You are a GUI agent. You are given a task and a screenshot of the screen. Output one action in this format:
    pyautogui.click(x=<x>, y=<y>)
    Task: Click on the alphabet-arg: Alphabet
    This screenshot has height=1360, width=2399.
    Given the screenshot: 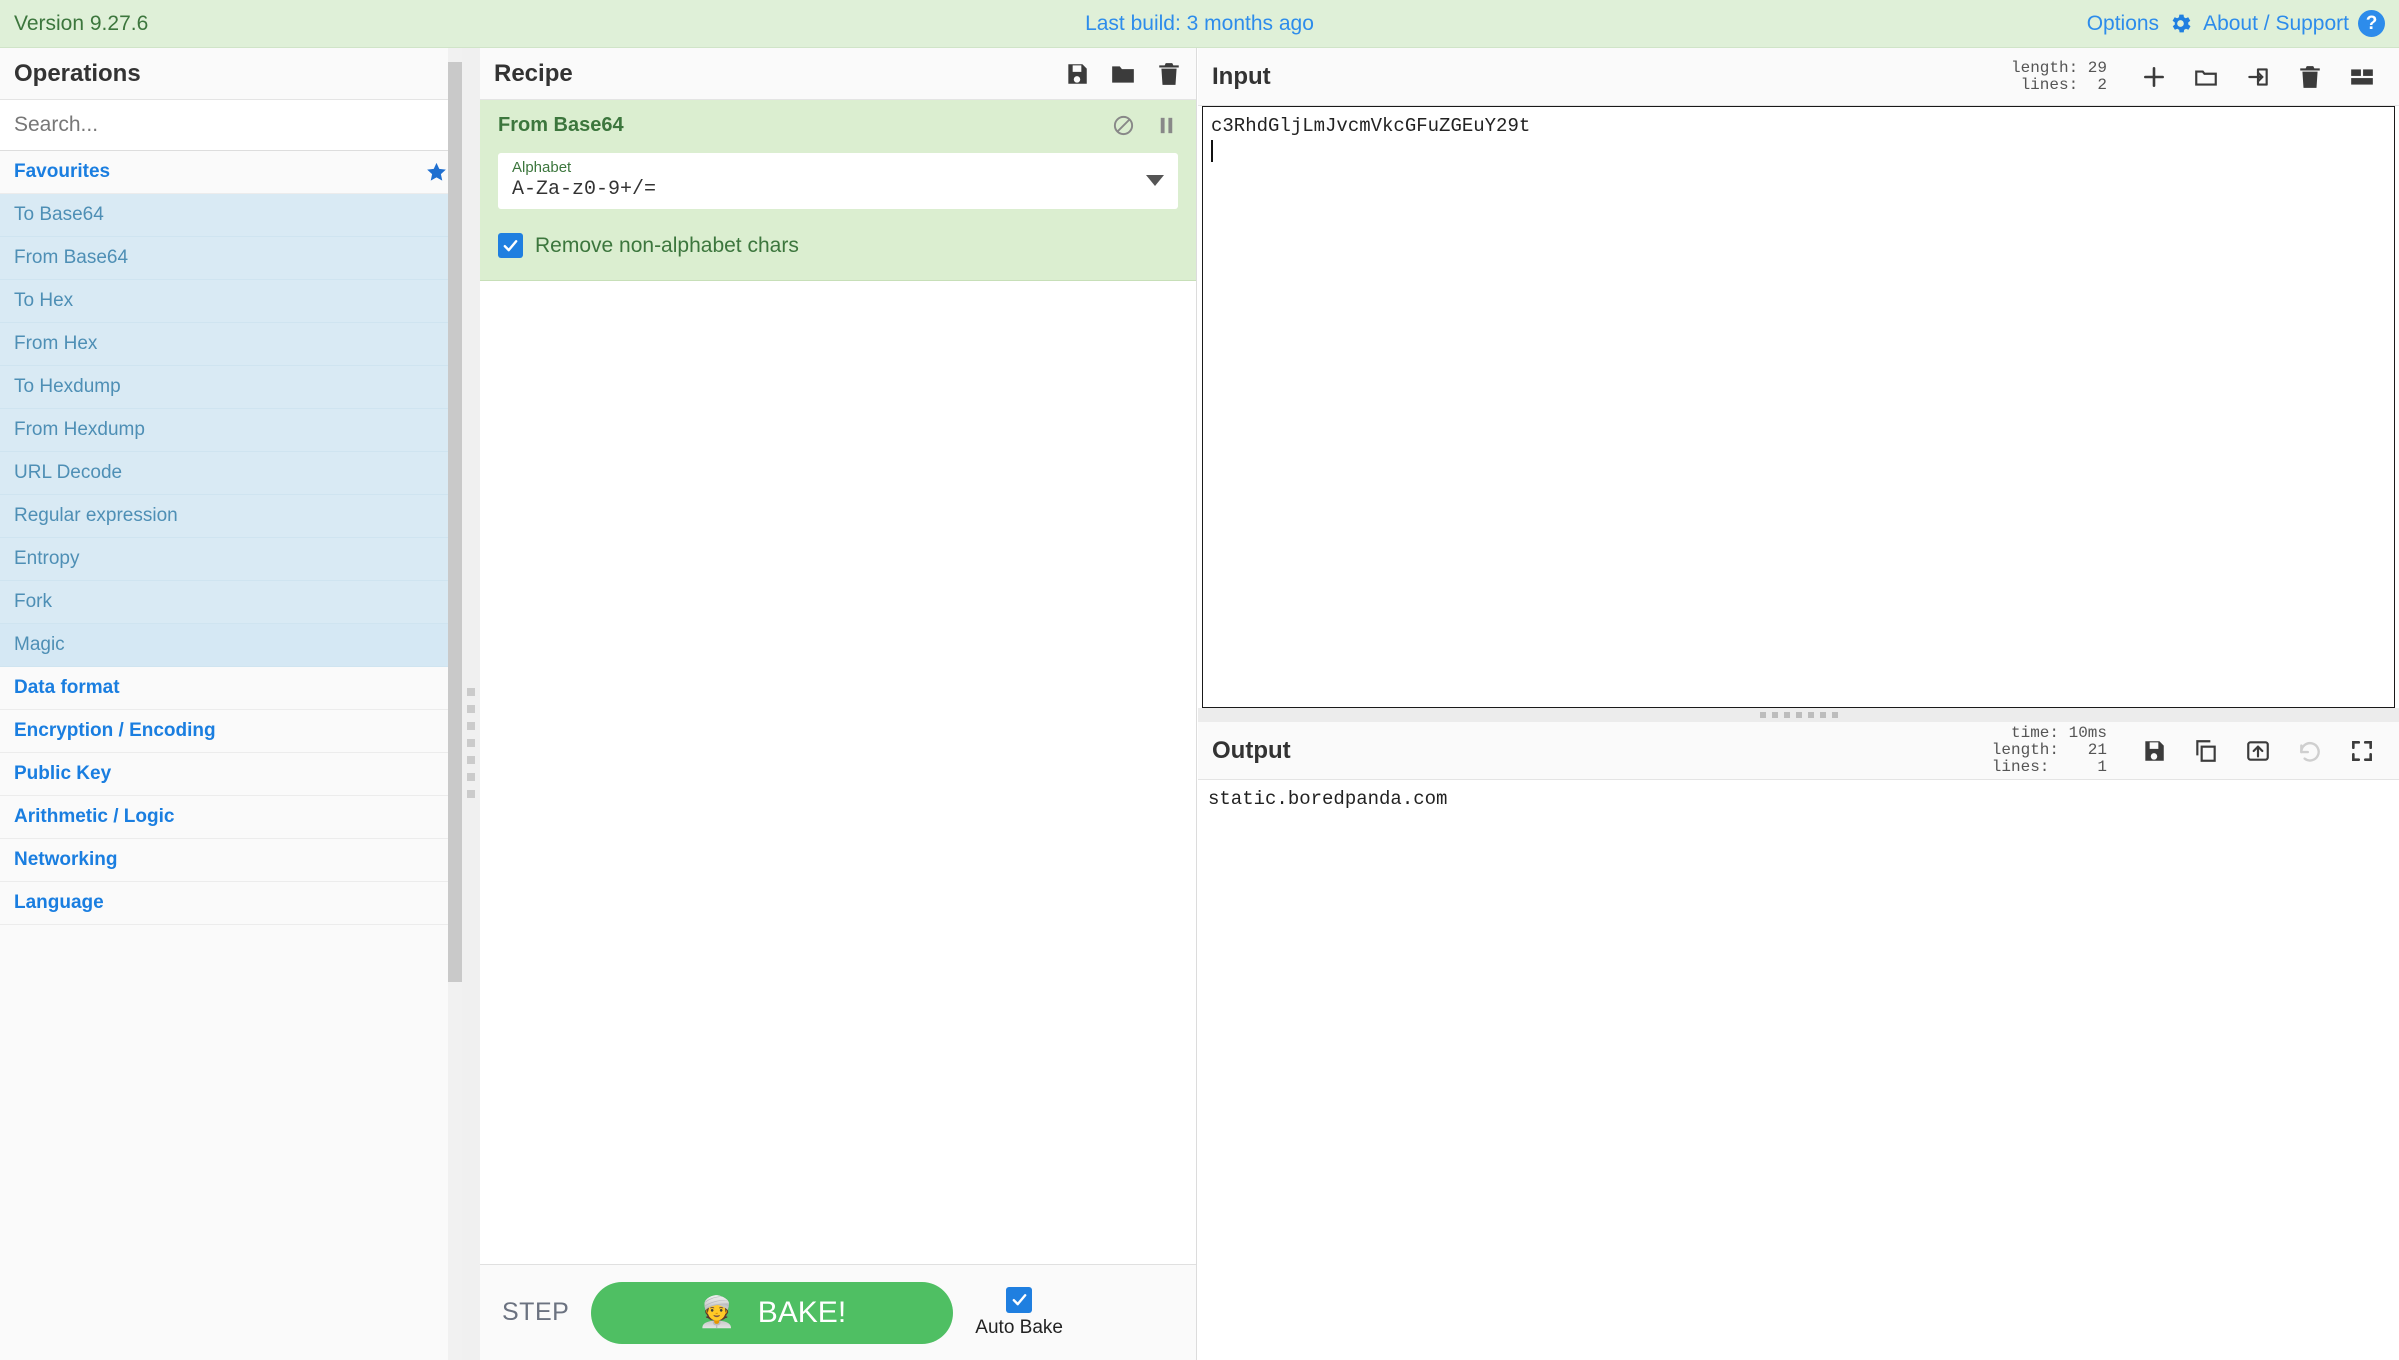 What is the action you would take?
    pyautogui.click(x=838, y=181)
    